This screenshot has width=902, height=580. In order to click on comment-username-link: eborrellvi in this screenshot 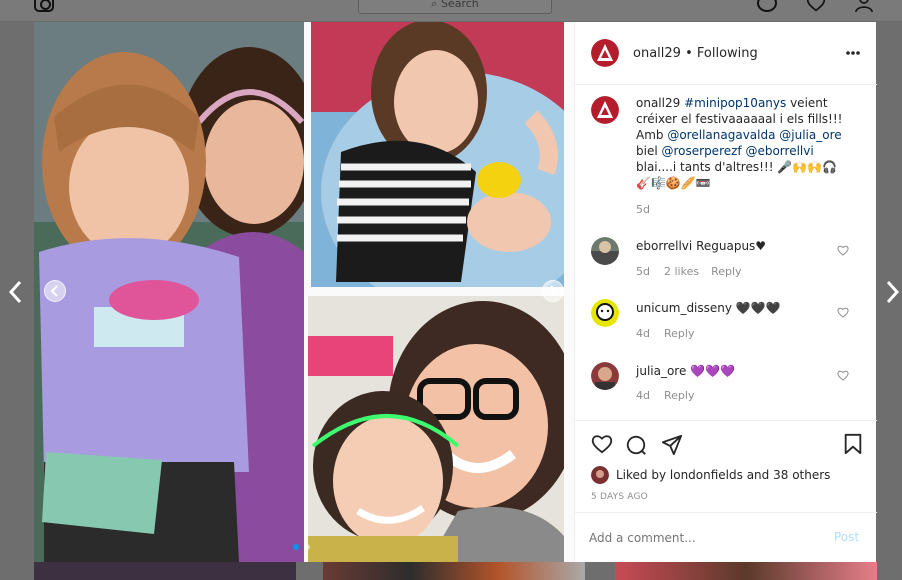, I will do `click(664, 246)`.